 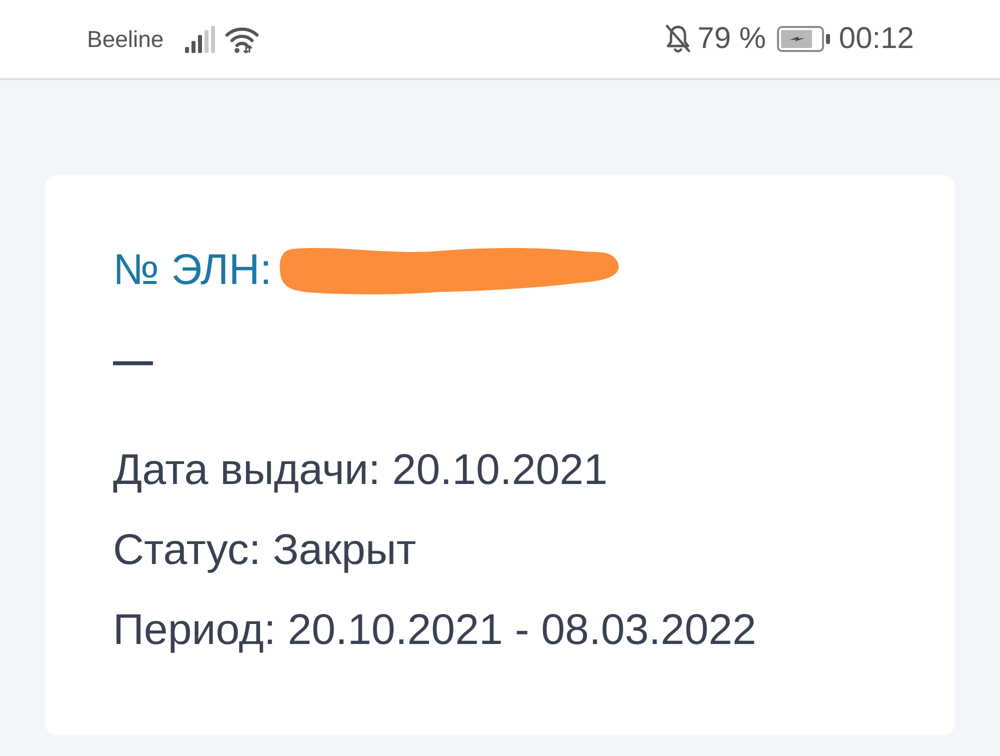 What do you see at coordinates (265, 550) in the screenshot?
I see `detail-text: Статус: Закрыт` at bounding box center [265, 550].